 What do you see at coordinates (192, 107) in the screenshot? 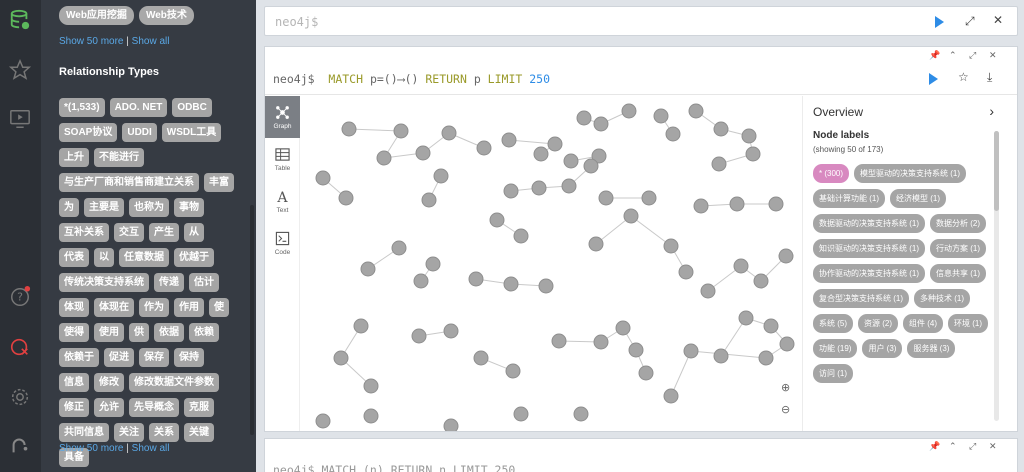
I see `label-chip: ODBC` at bounding box center [192, 107].